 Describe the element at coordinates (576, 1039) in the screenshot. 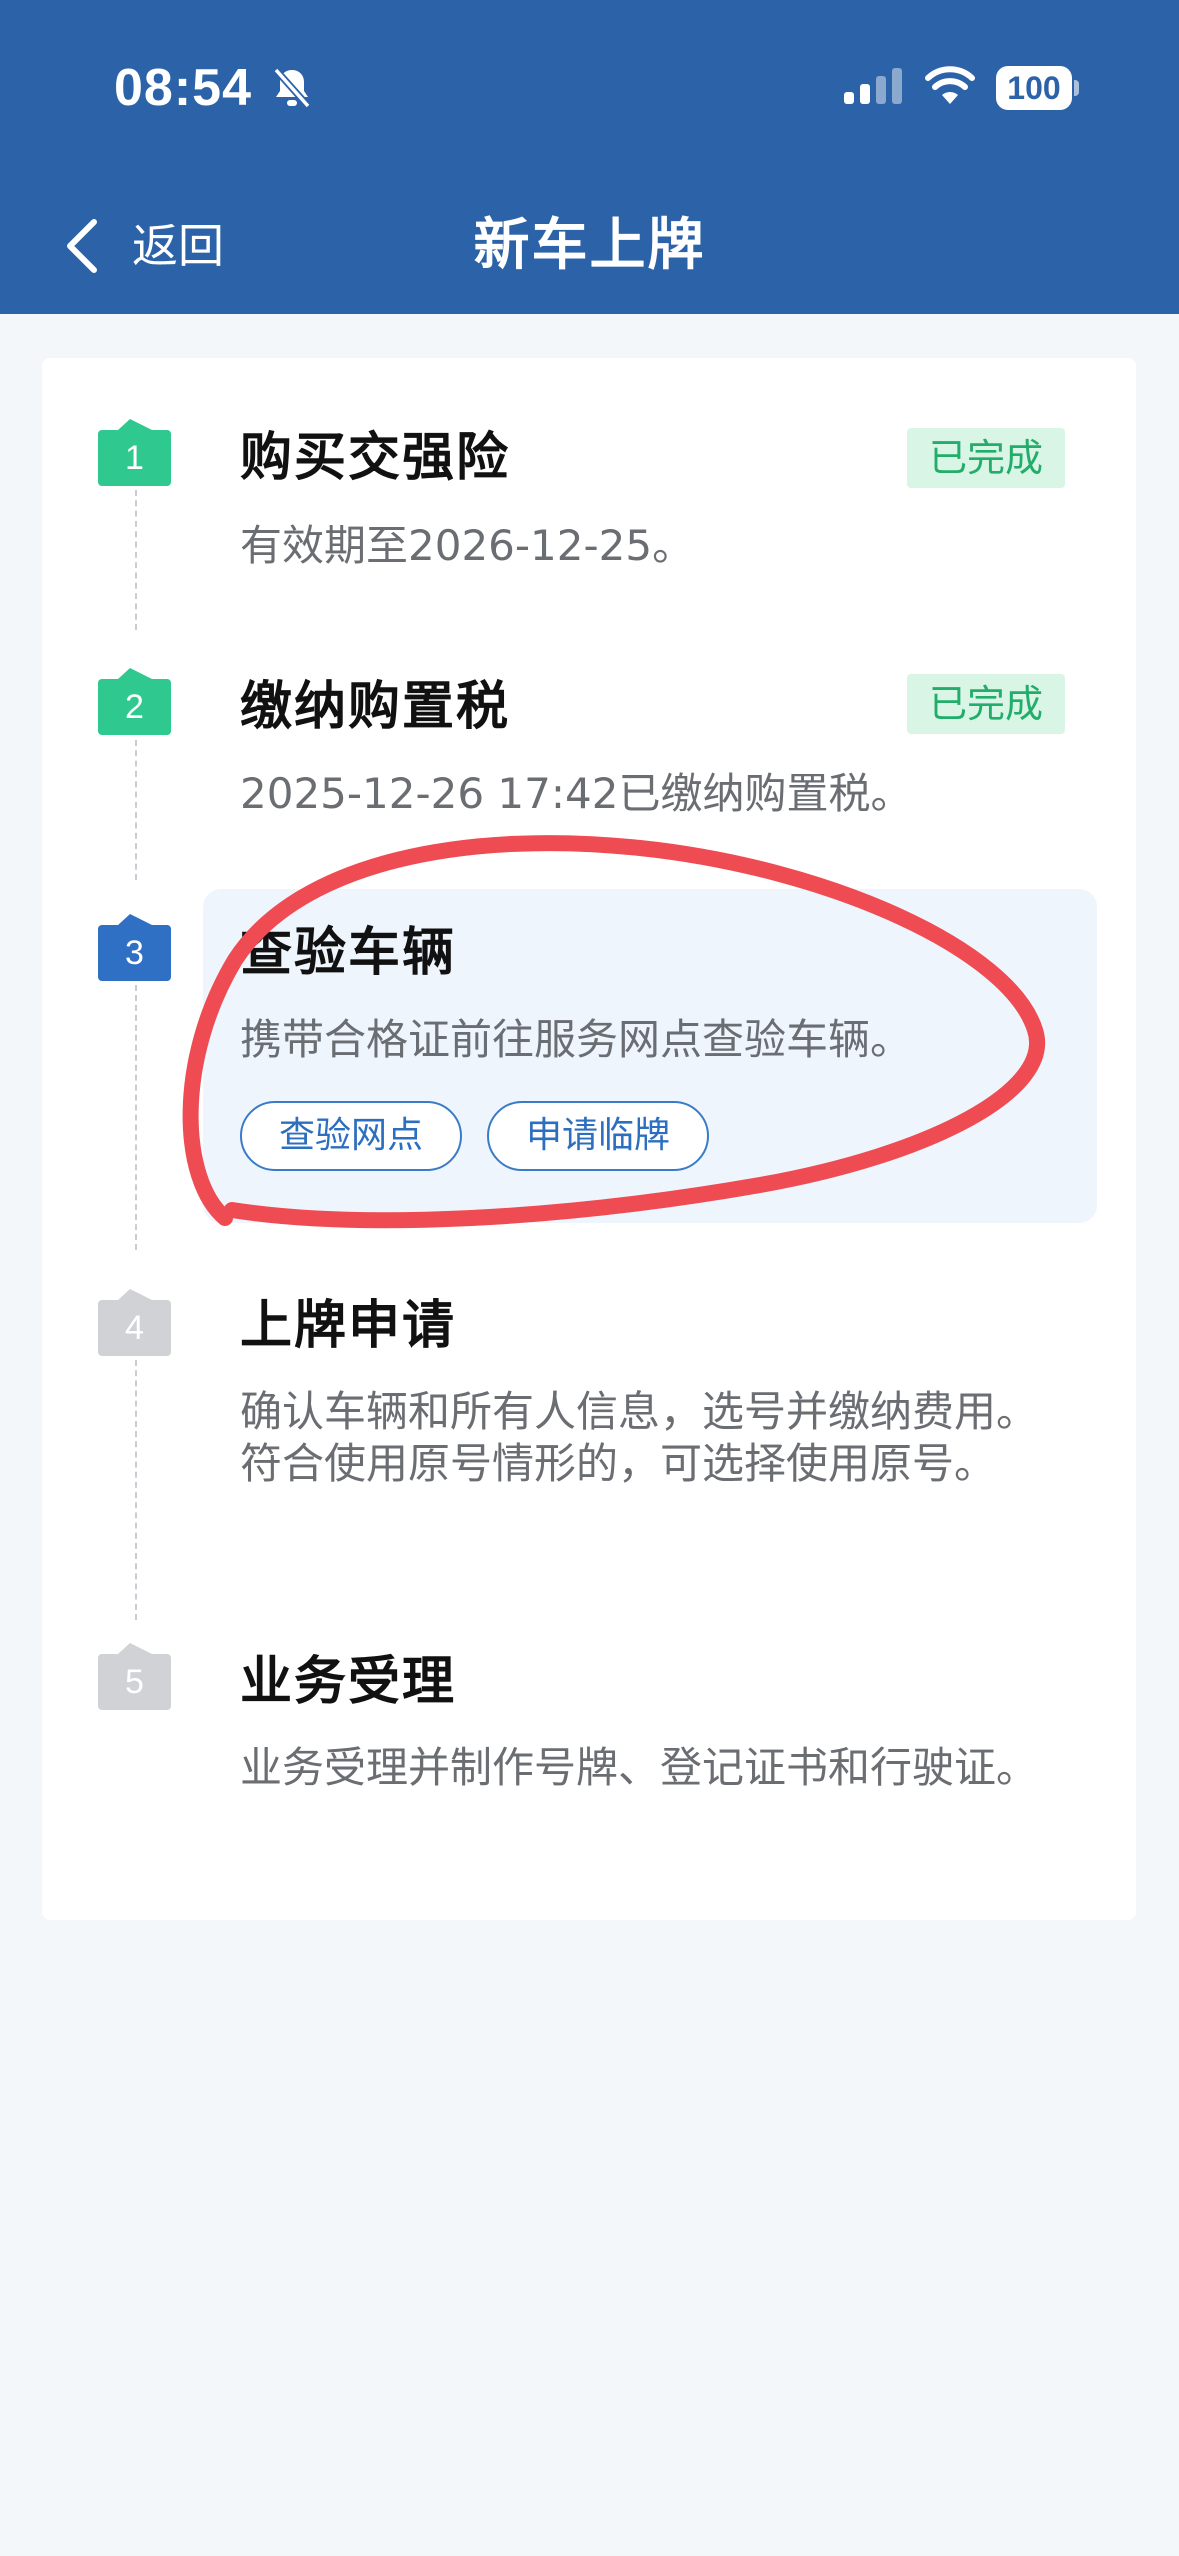

I see `step-desc: 携带合格证前往服务网点查验车辆。` at that location.